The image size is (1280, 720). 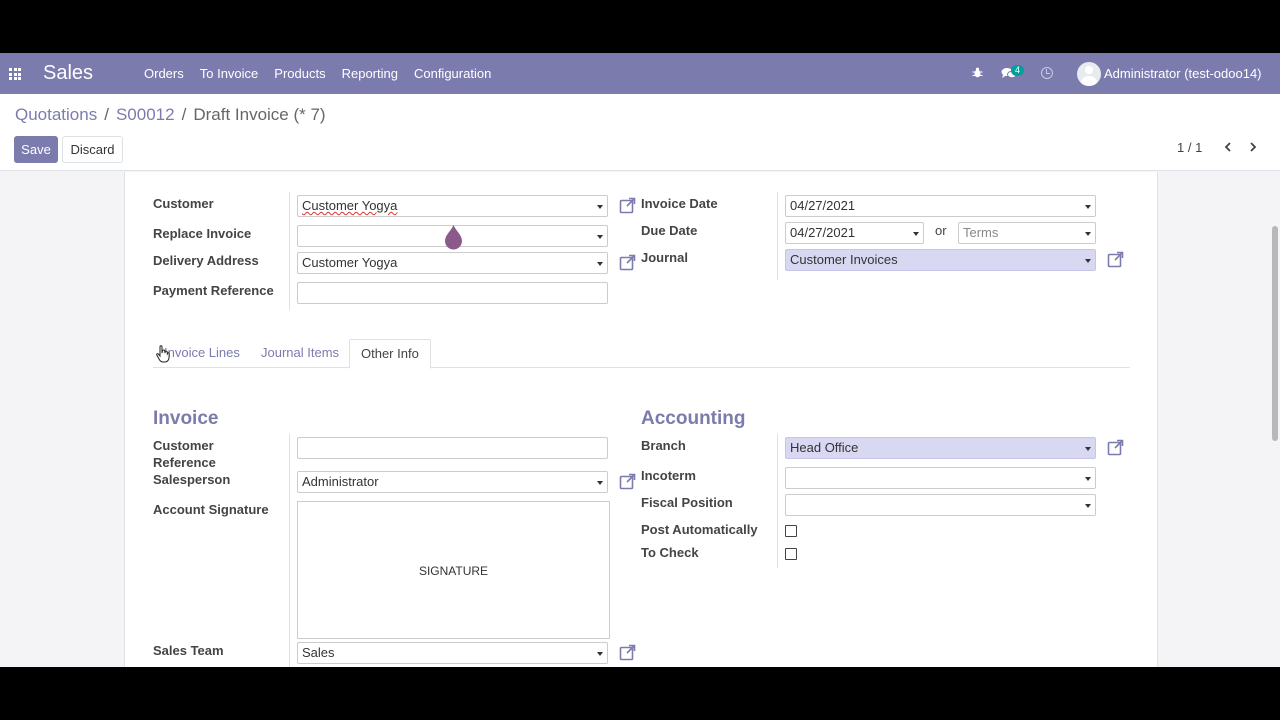 What do you see at coordinates (669, 230) in the screenshot?
I see `due-date-label: Due Date` at bounding box center [669, 230].